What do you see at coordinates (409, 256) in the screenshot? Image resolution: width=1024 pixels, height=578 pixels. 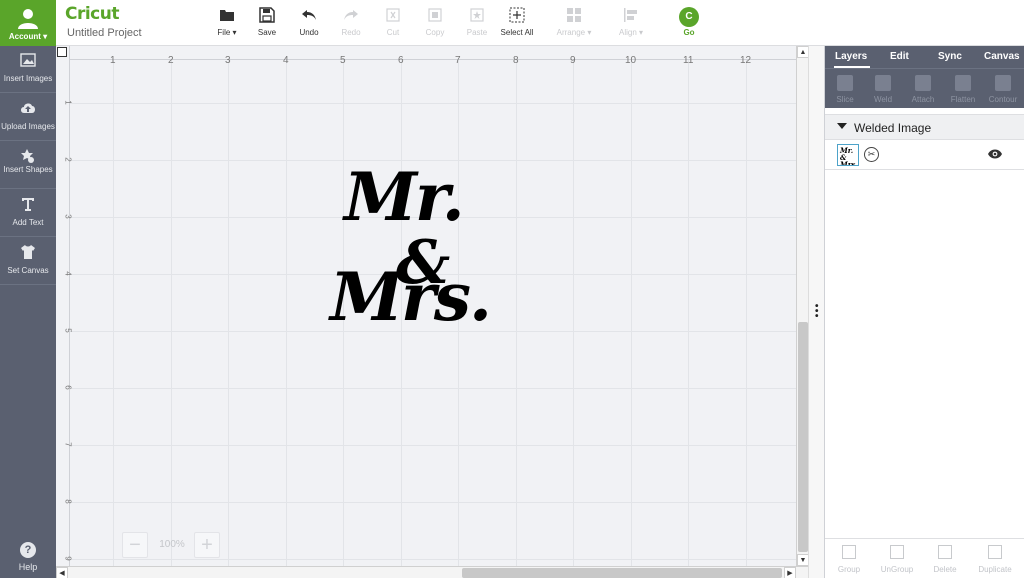 I see `welded-image-design: Mr. & Mrs.` at bounding box center [409, 256].